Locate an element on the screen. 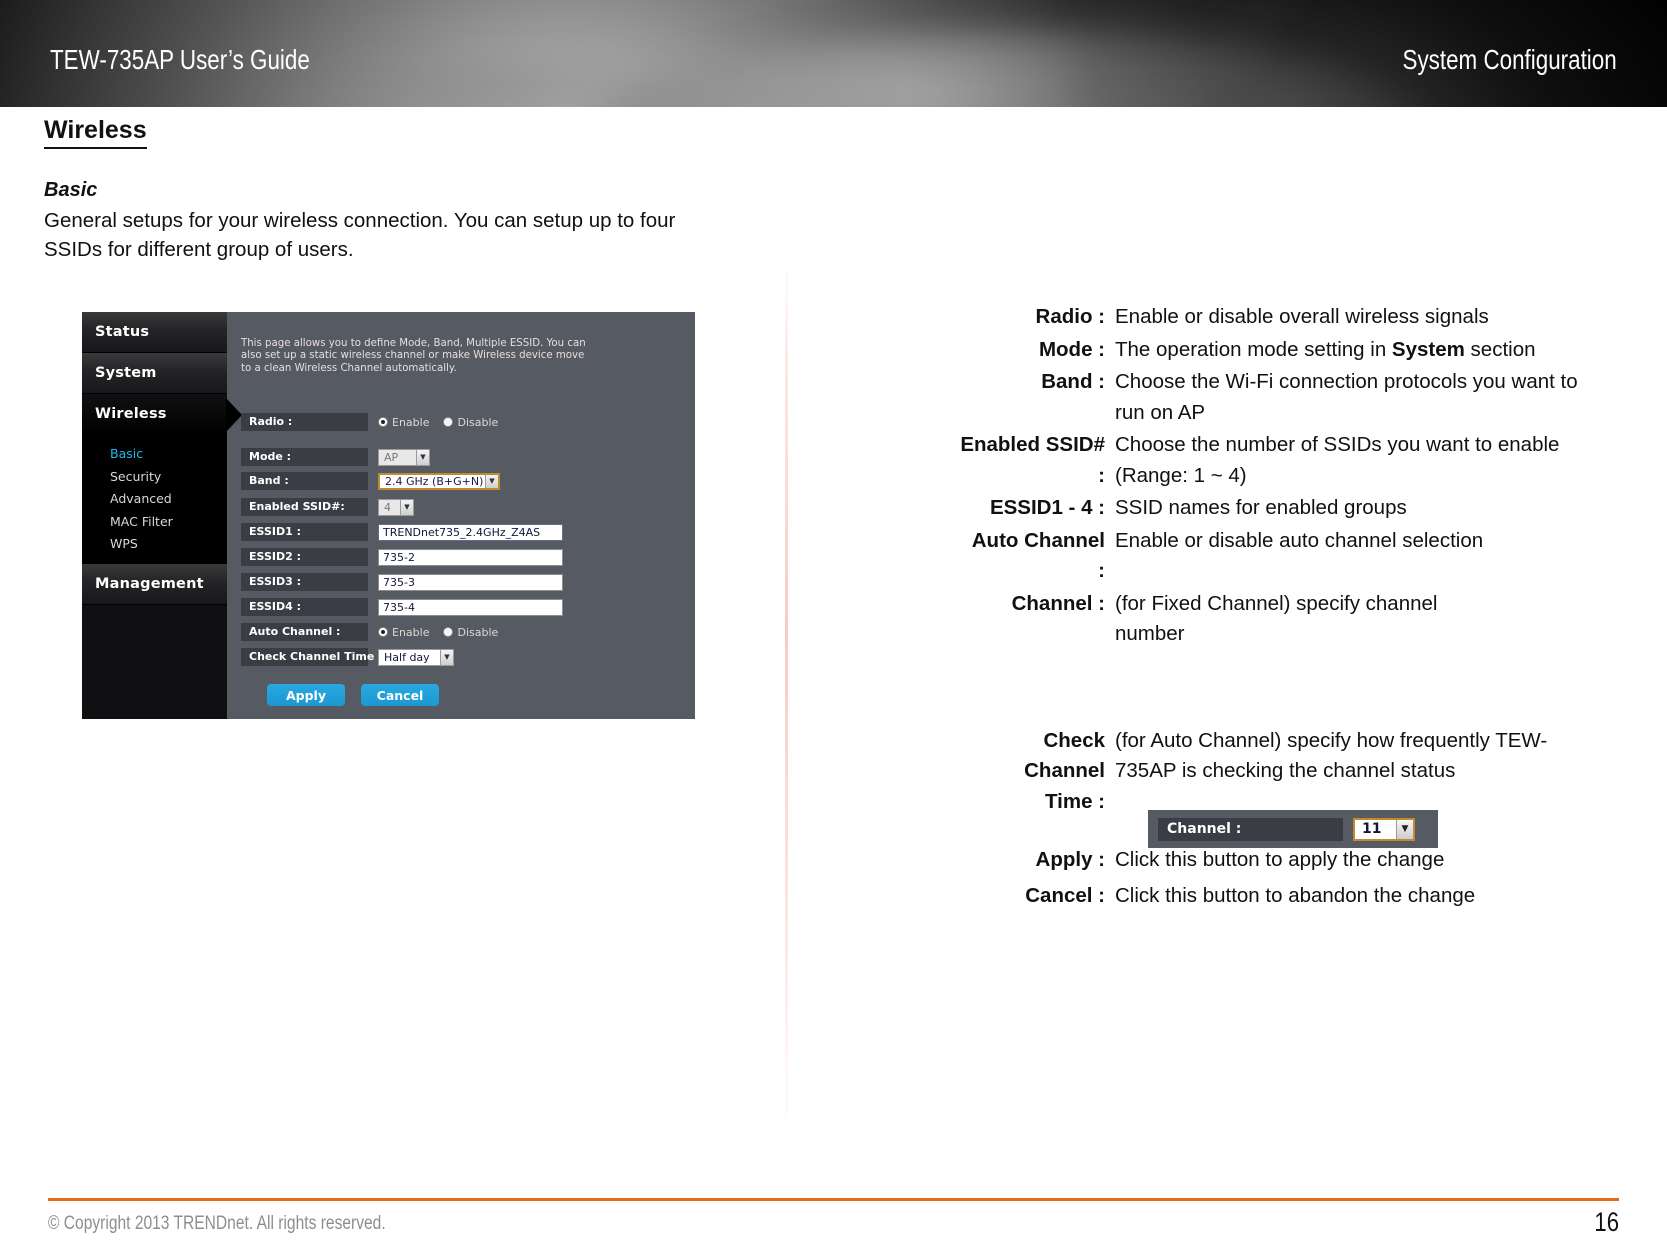 The image size is (1667, 1250). radio-option-auto-channel-disable: Disable is located at coordinates (470, 632).